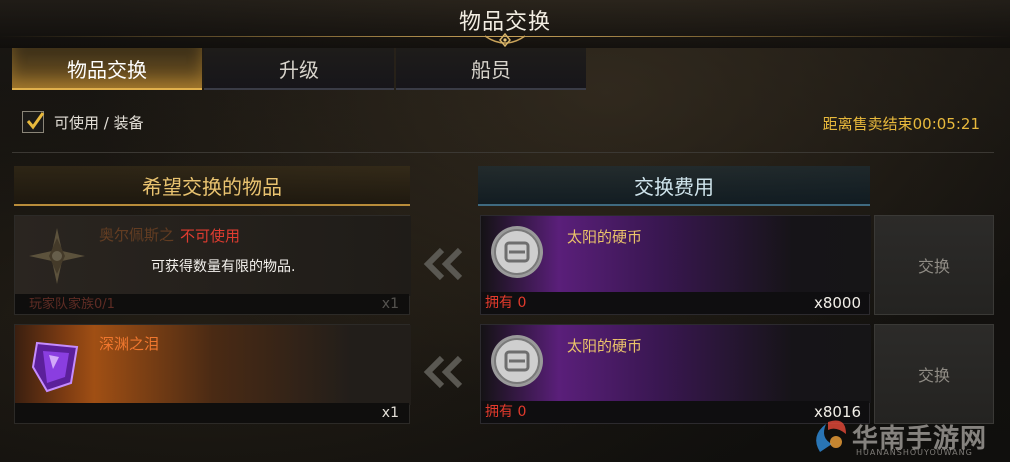 The width and height of the screenshot is (1010, 462). I want to click on purple-gem-icon, so click(55, 367).